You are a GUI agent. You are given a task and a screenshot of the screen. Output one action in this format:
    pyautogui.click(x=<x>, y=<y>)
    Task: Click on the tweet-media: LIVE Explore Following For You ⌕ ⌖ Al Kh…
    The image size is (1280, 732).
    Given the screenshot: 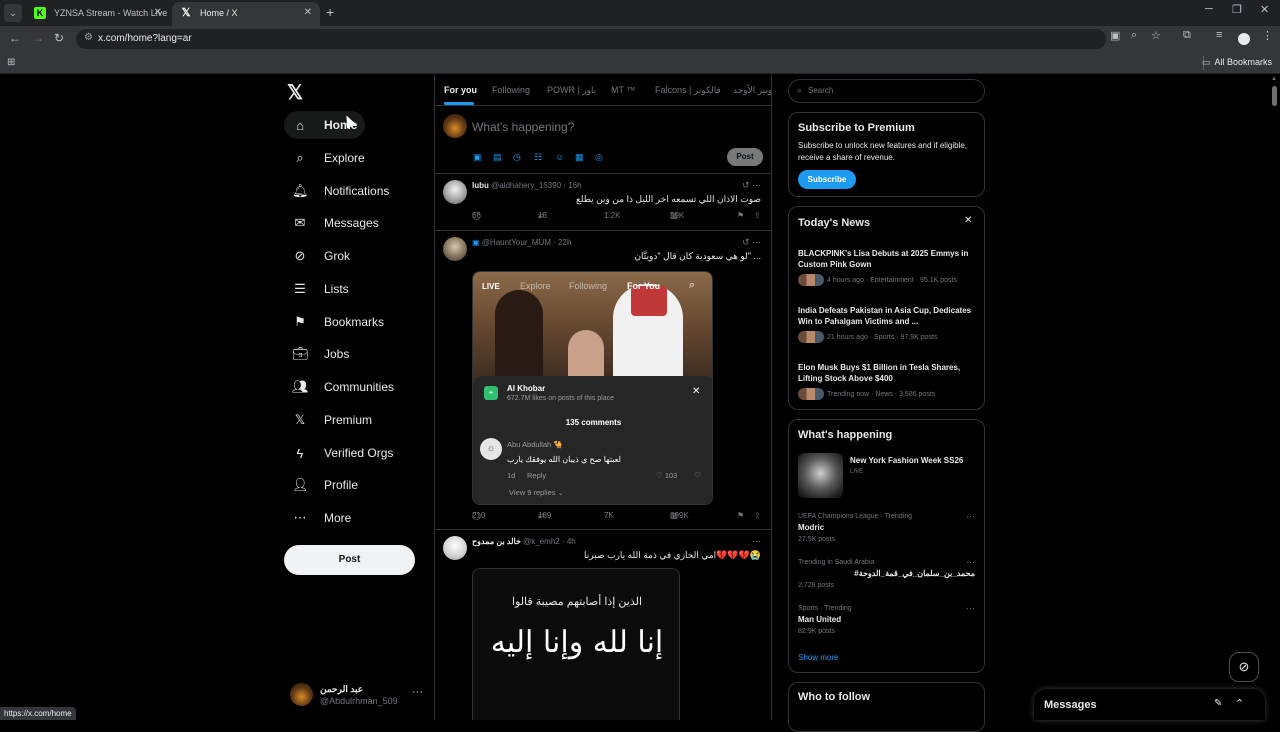 What is the action you would take?
    pyautogui.click(x=592, y=388)
    